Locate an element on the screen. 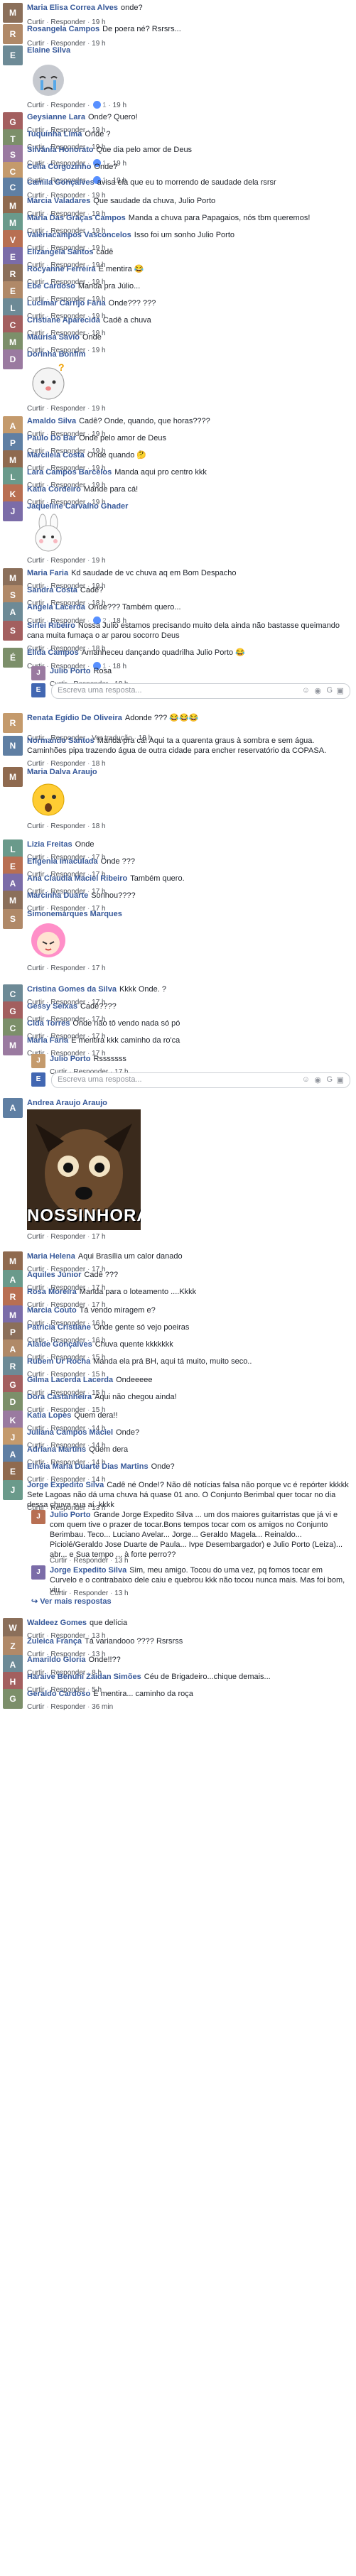 The height and width of the screenshot is (2576, 356). camera-icon: ◉ is located at coordinates (317, 690).